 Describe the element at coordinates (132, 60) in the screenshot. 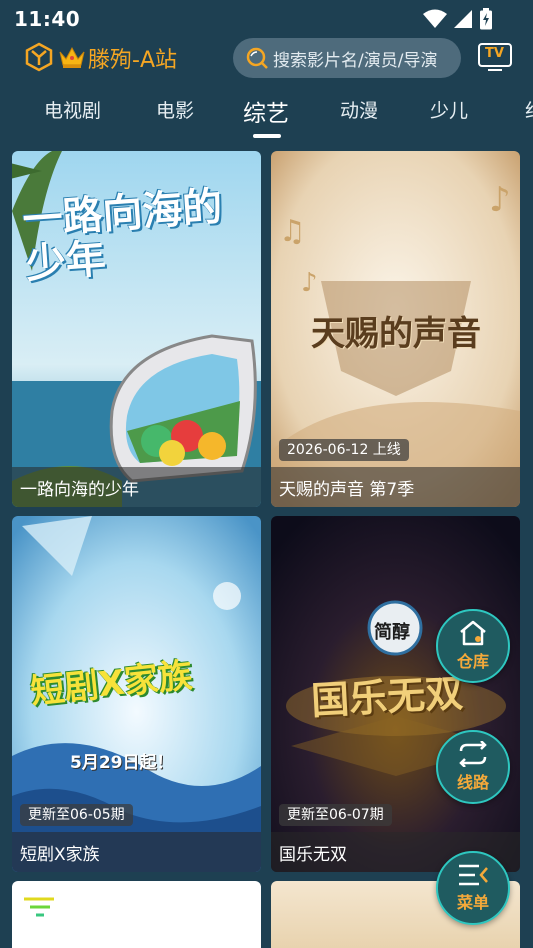

I see `app-title: 滕殉-A站` at that location.